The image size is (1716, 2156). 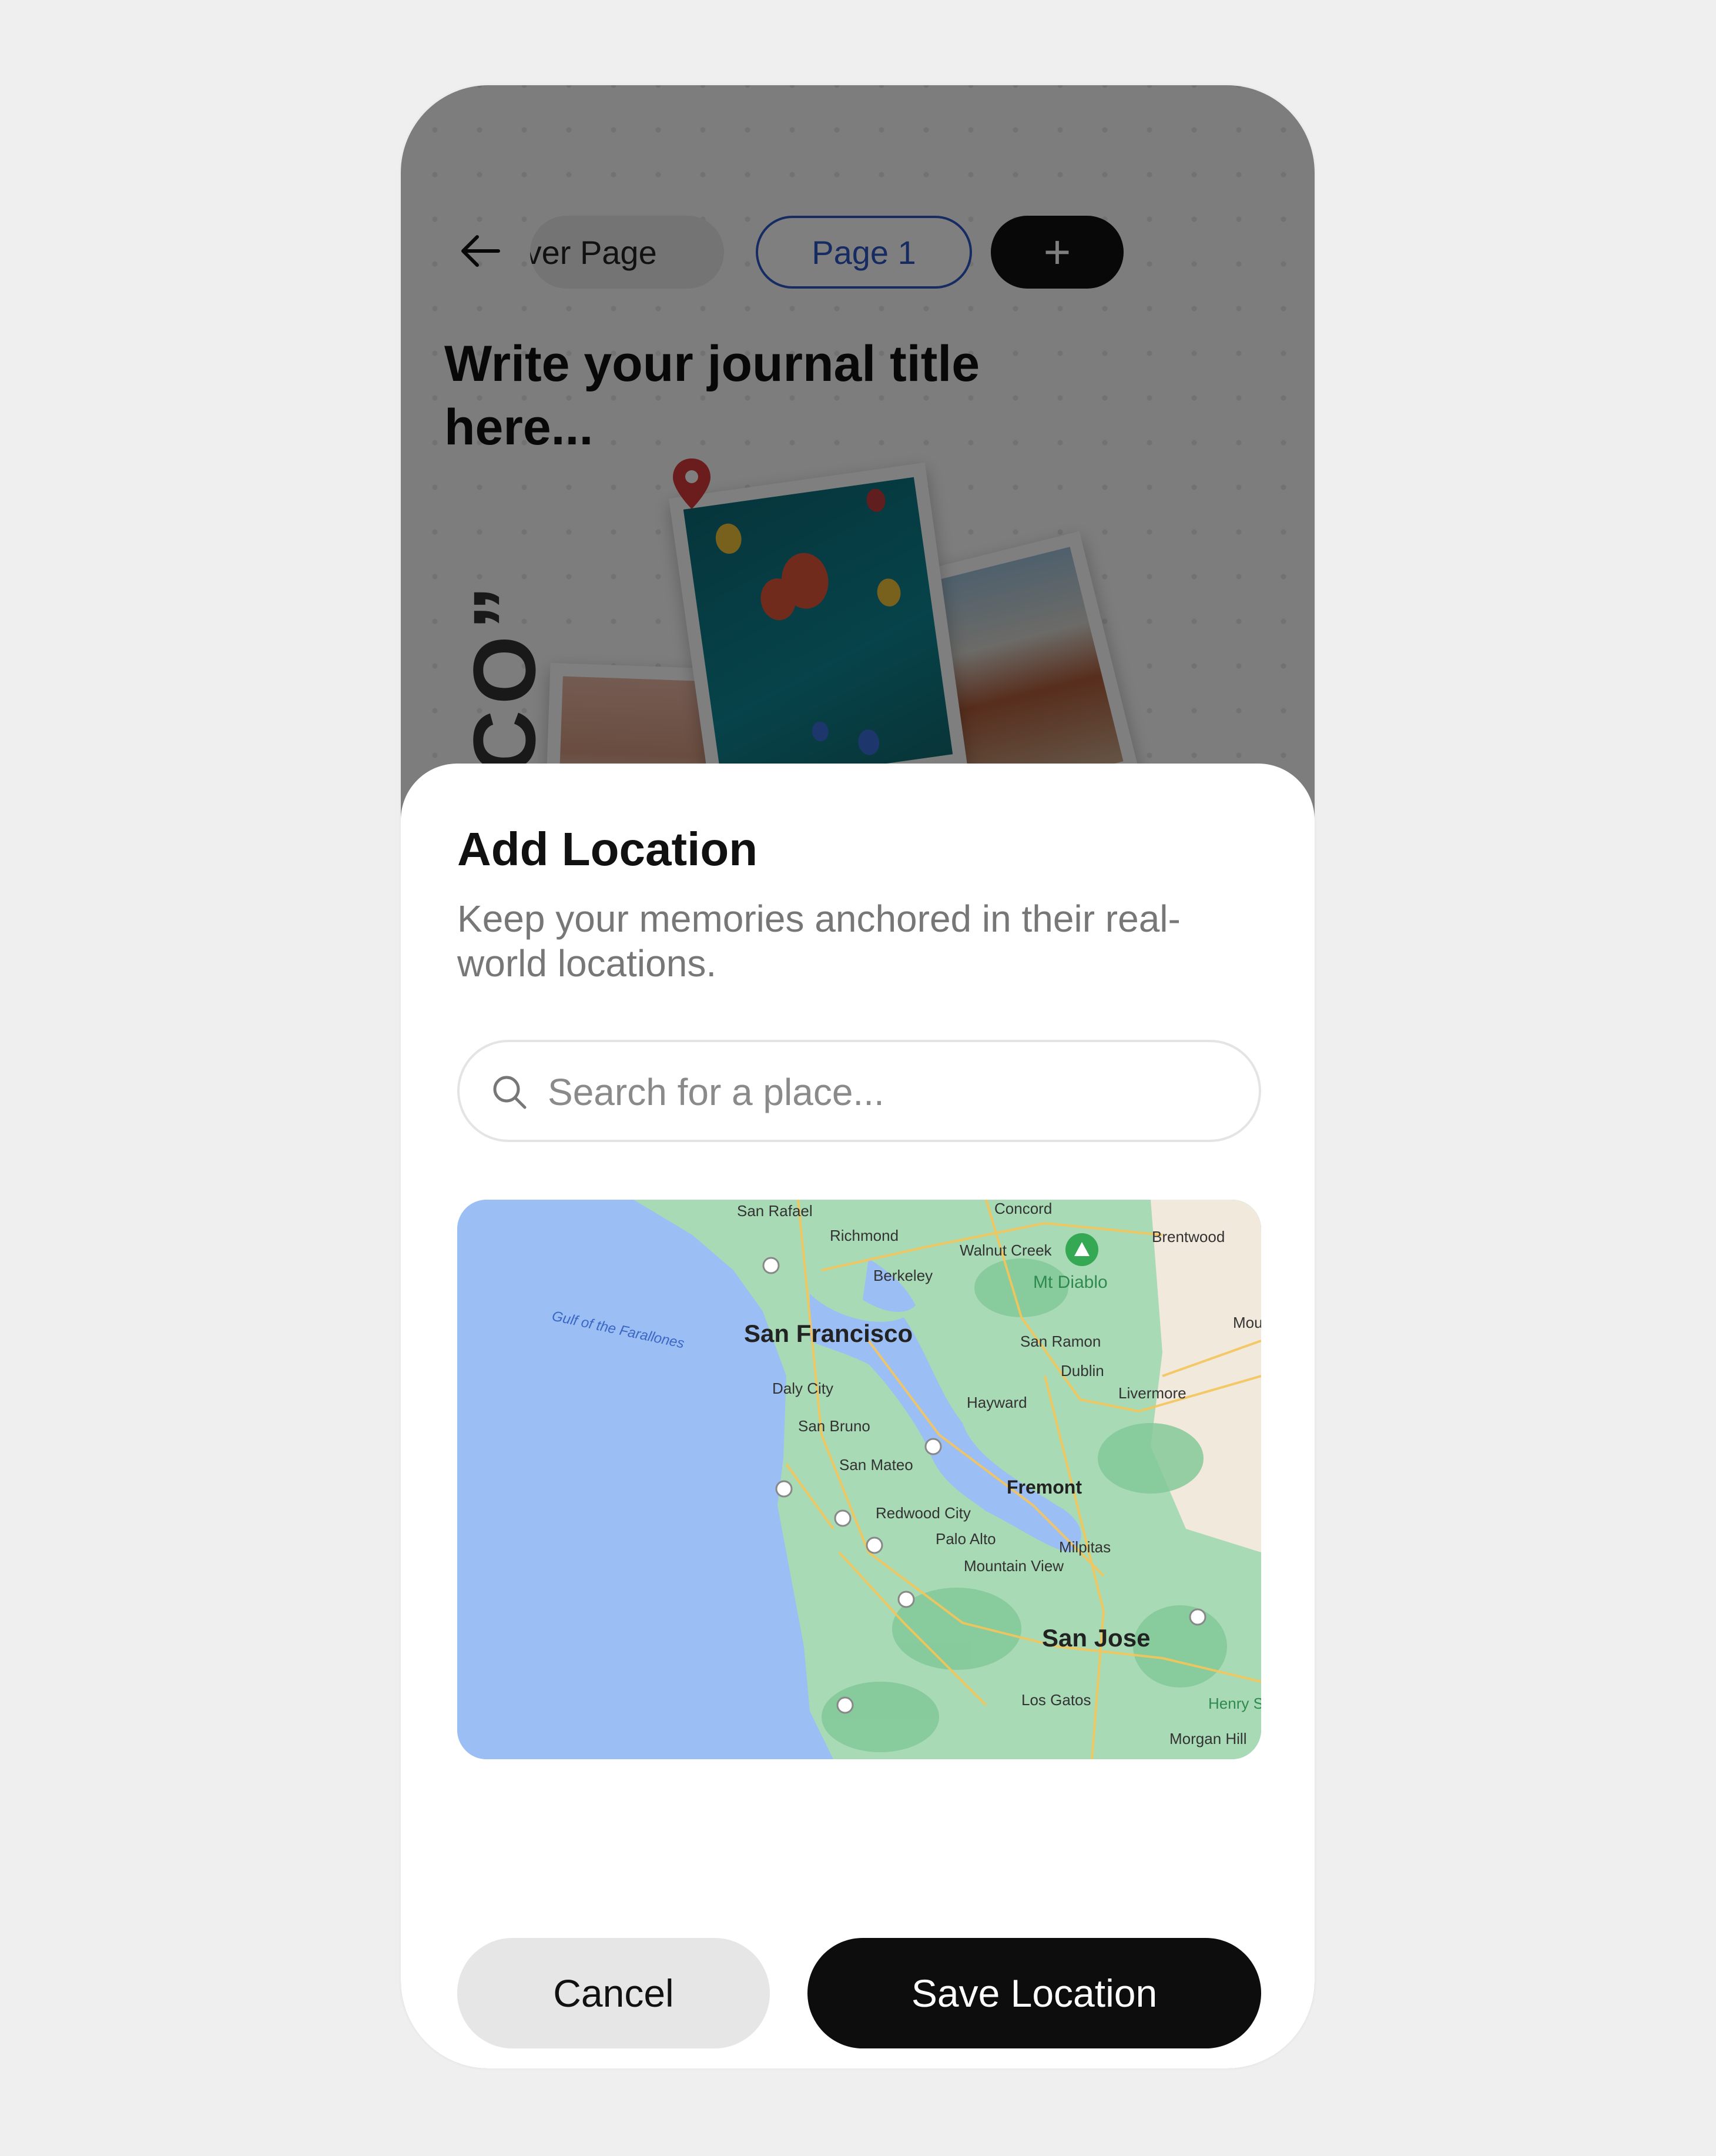 What do you see at coordinates (1082, 1371) in the screenshot?
I see `map-label-dublin: Dublin` at bounding box center [1082, 1371].